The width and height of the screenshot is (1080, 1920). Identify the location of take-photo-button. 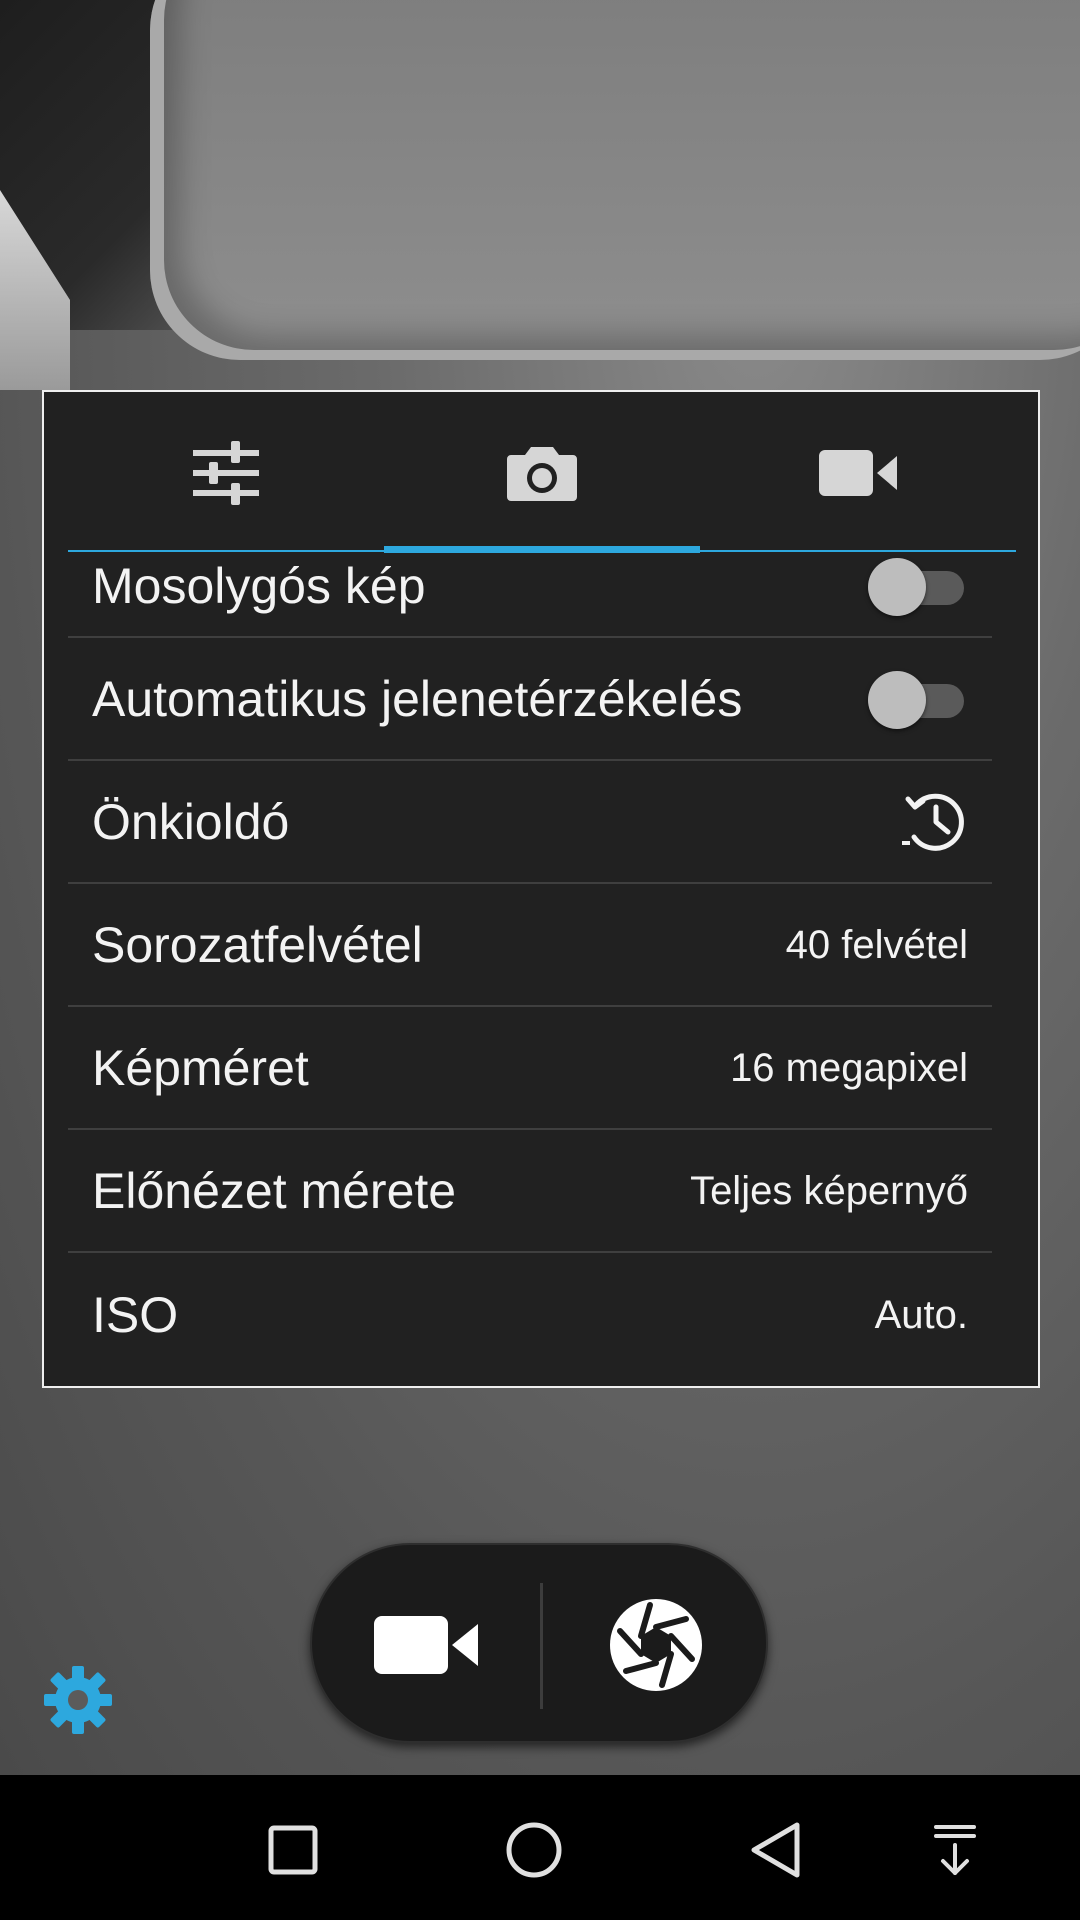
(656, 1645).